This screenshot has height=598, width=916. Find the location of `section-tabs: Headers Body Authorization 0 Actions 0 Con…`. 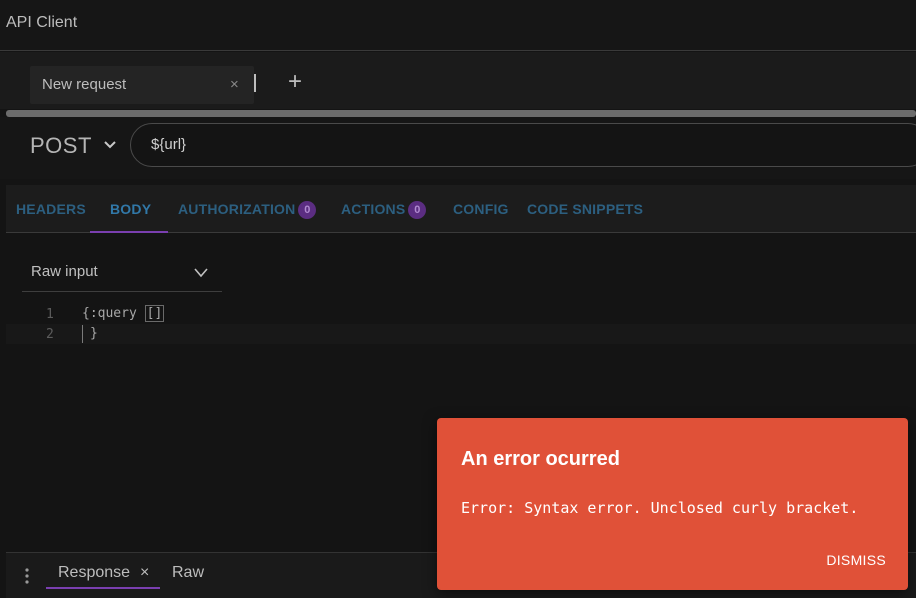

section-tabs: Headers Body Authorization 0 Actions 0 Con… is located at coordinates (461, 209).